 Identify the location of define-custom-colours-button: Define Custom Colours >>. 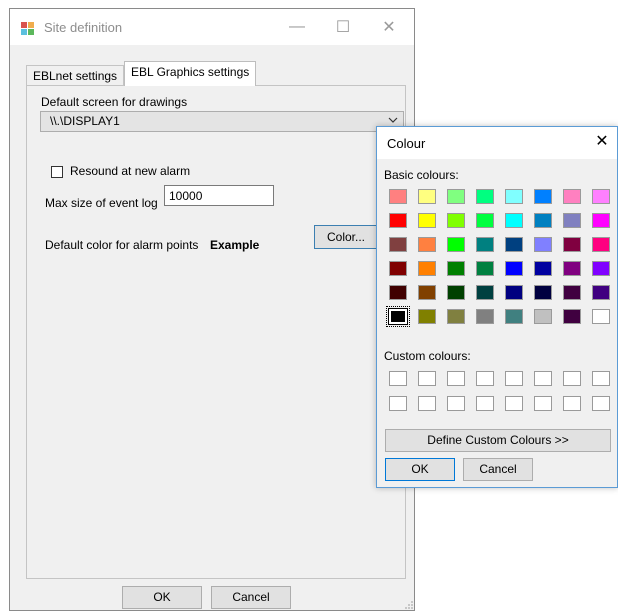
(498, 440).